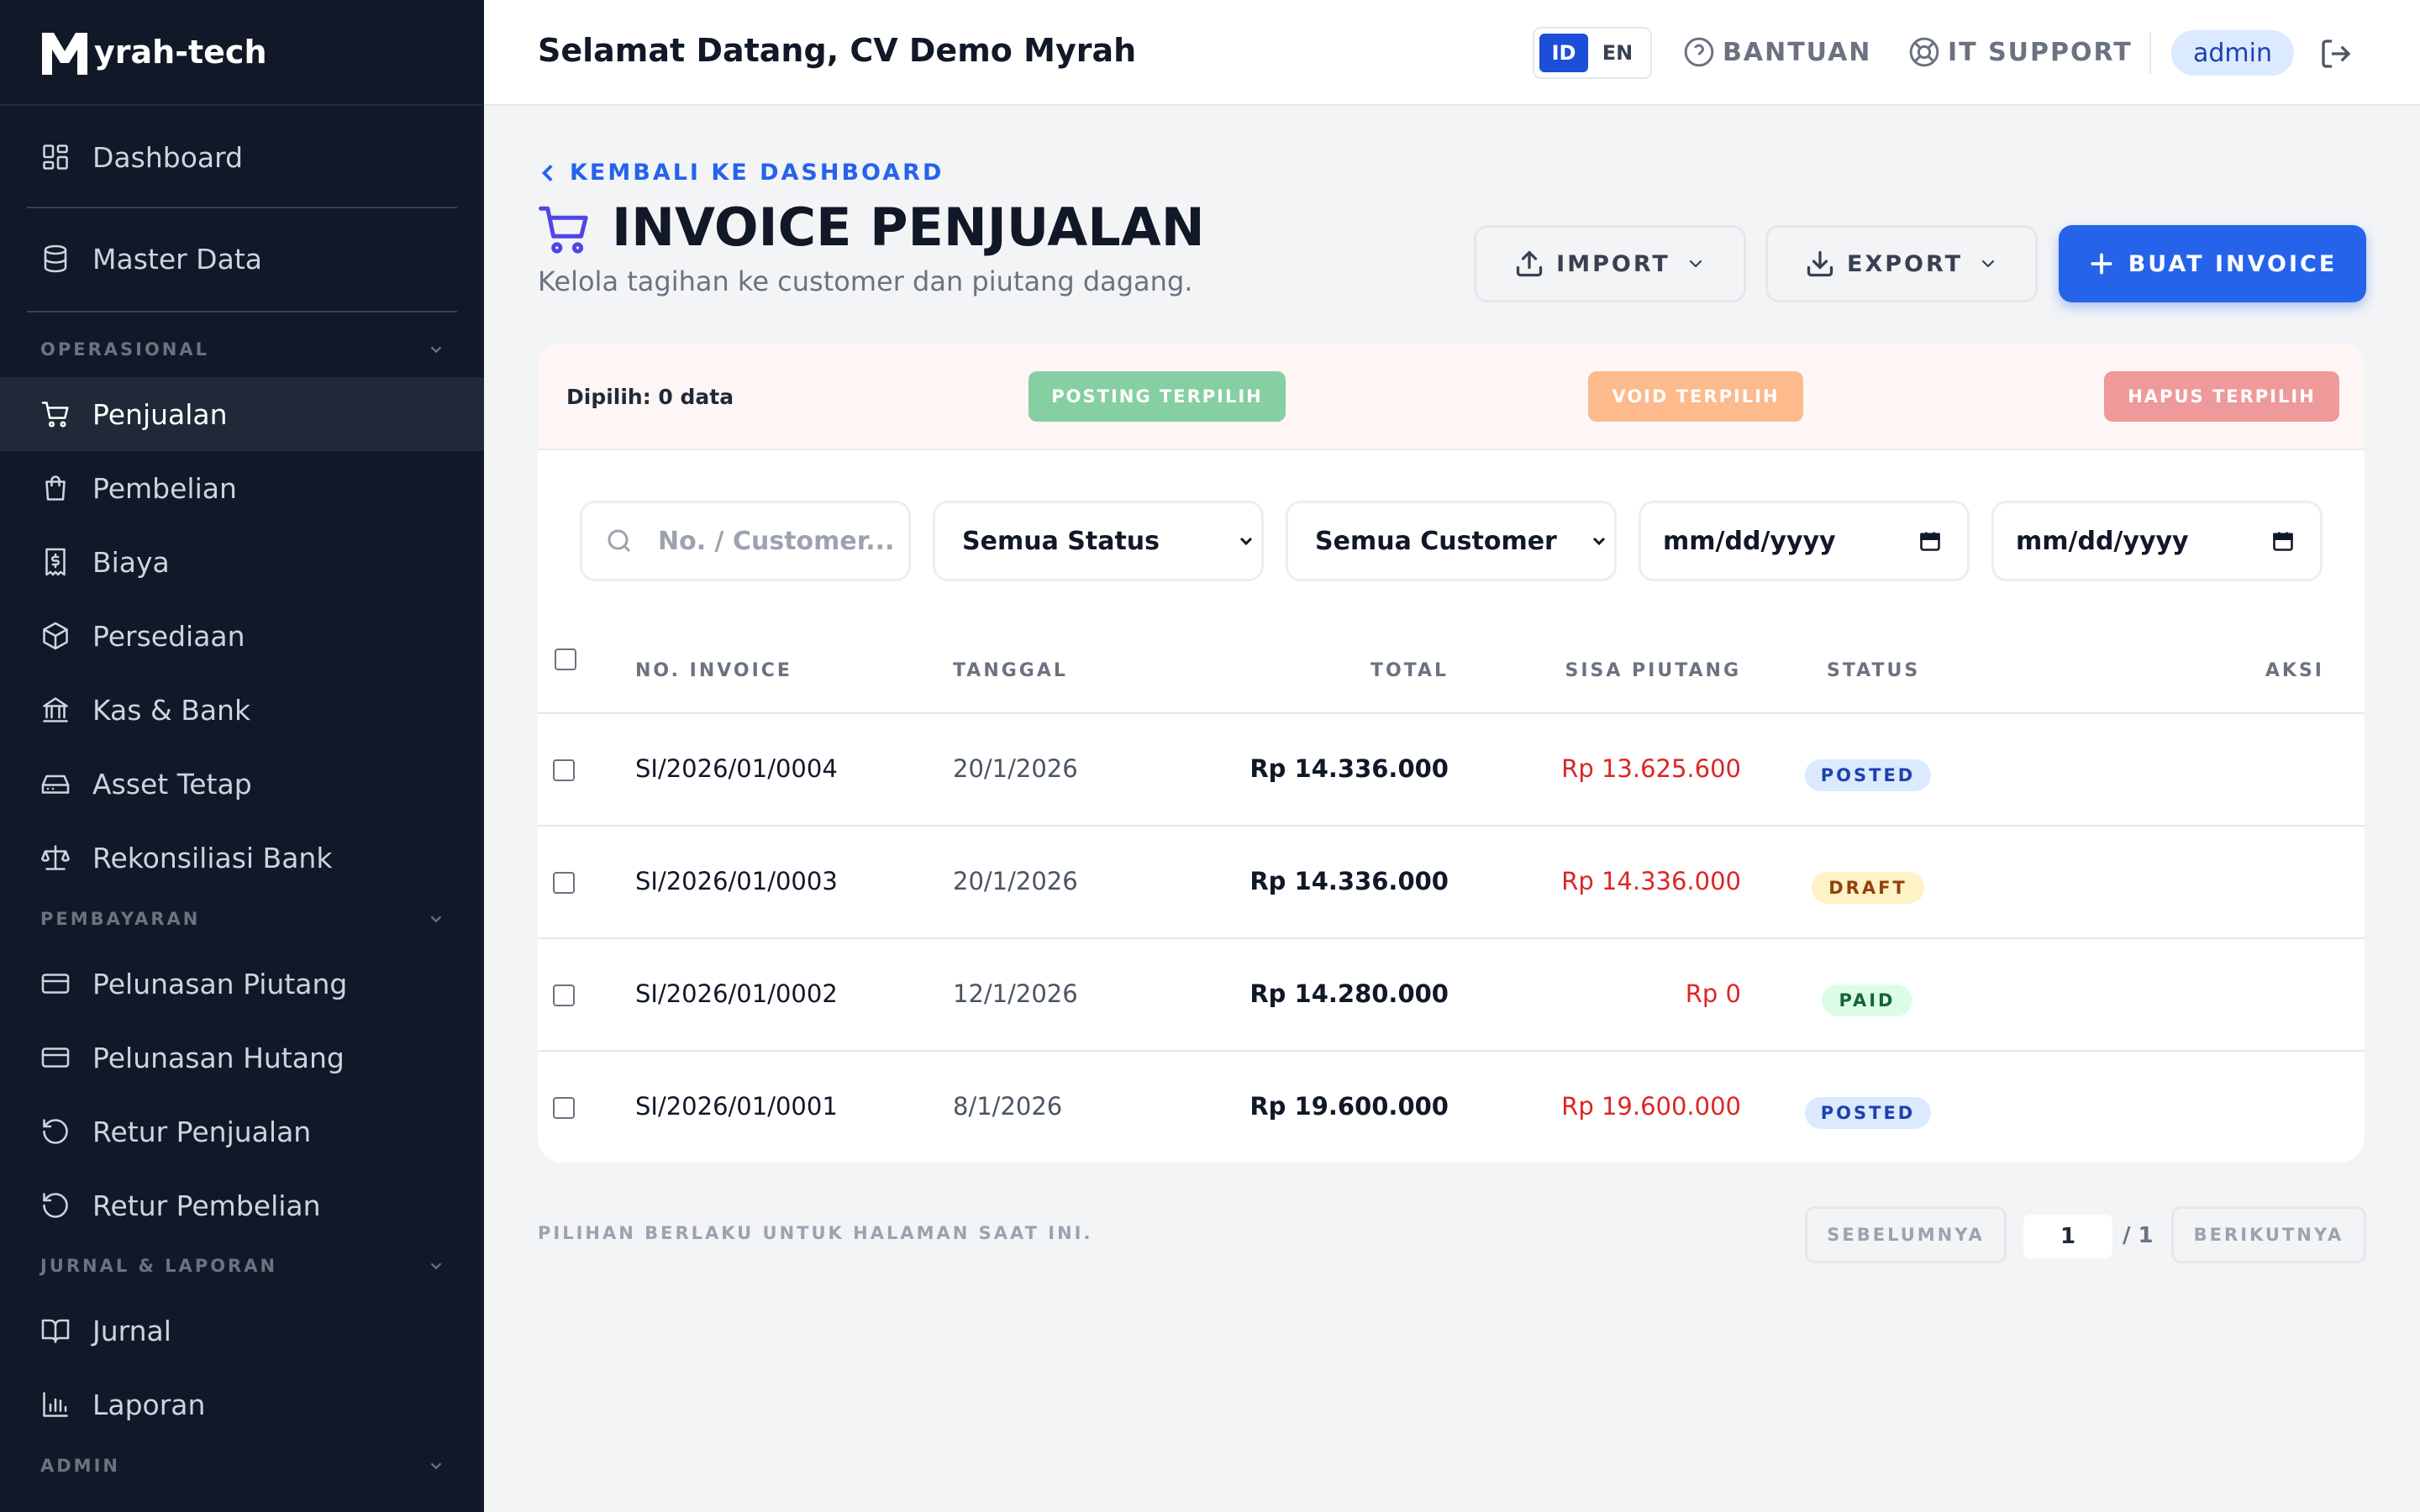 This screenshot has height=1512, width=2420. I want to click on chart-icon, so click(55, 1404).